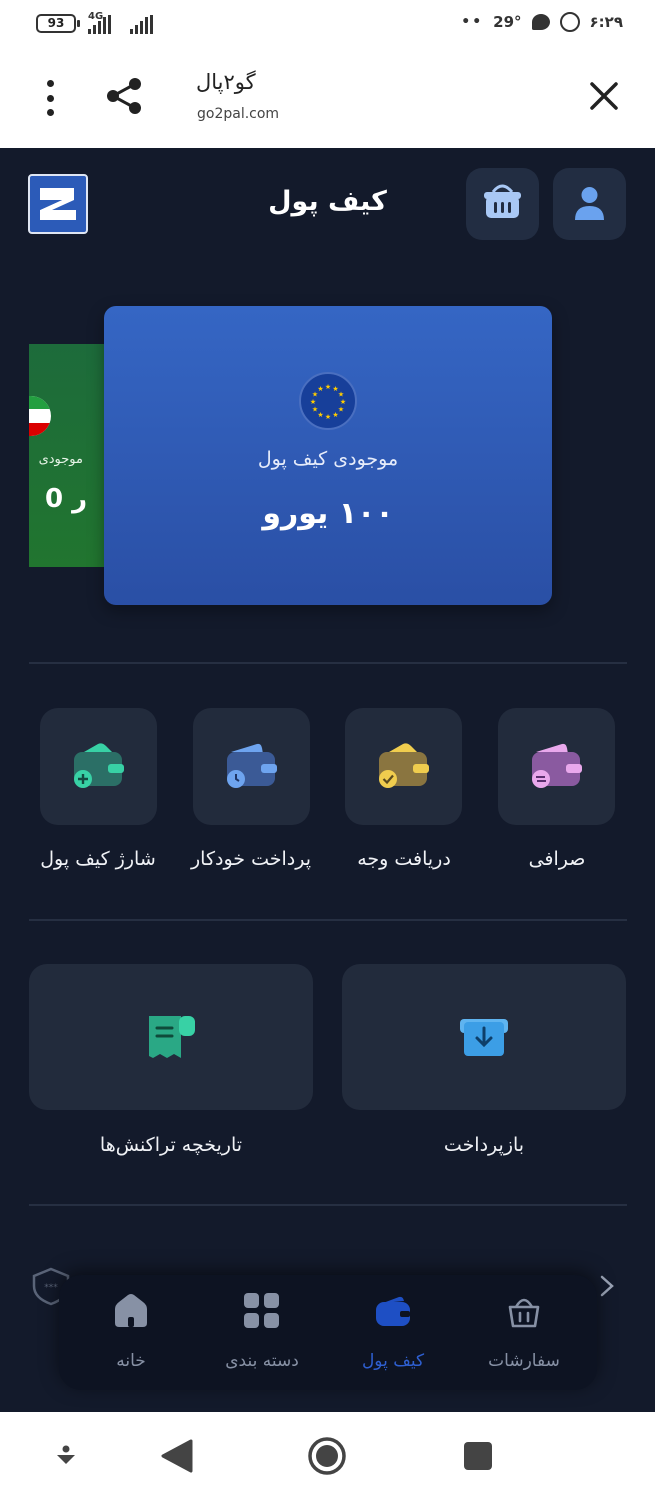 This screenshot has height=1500, width=655. What do you see at coordinates (177, 1456) in the screenshot?
I see `back-icon` at bounding box center [177, 1456].